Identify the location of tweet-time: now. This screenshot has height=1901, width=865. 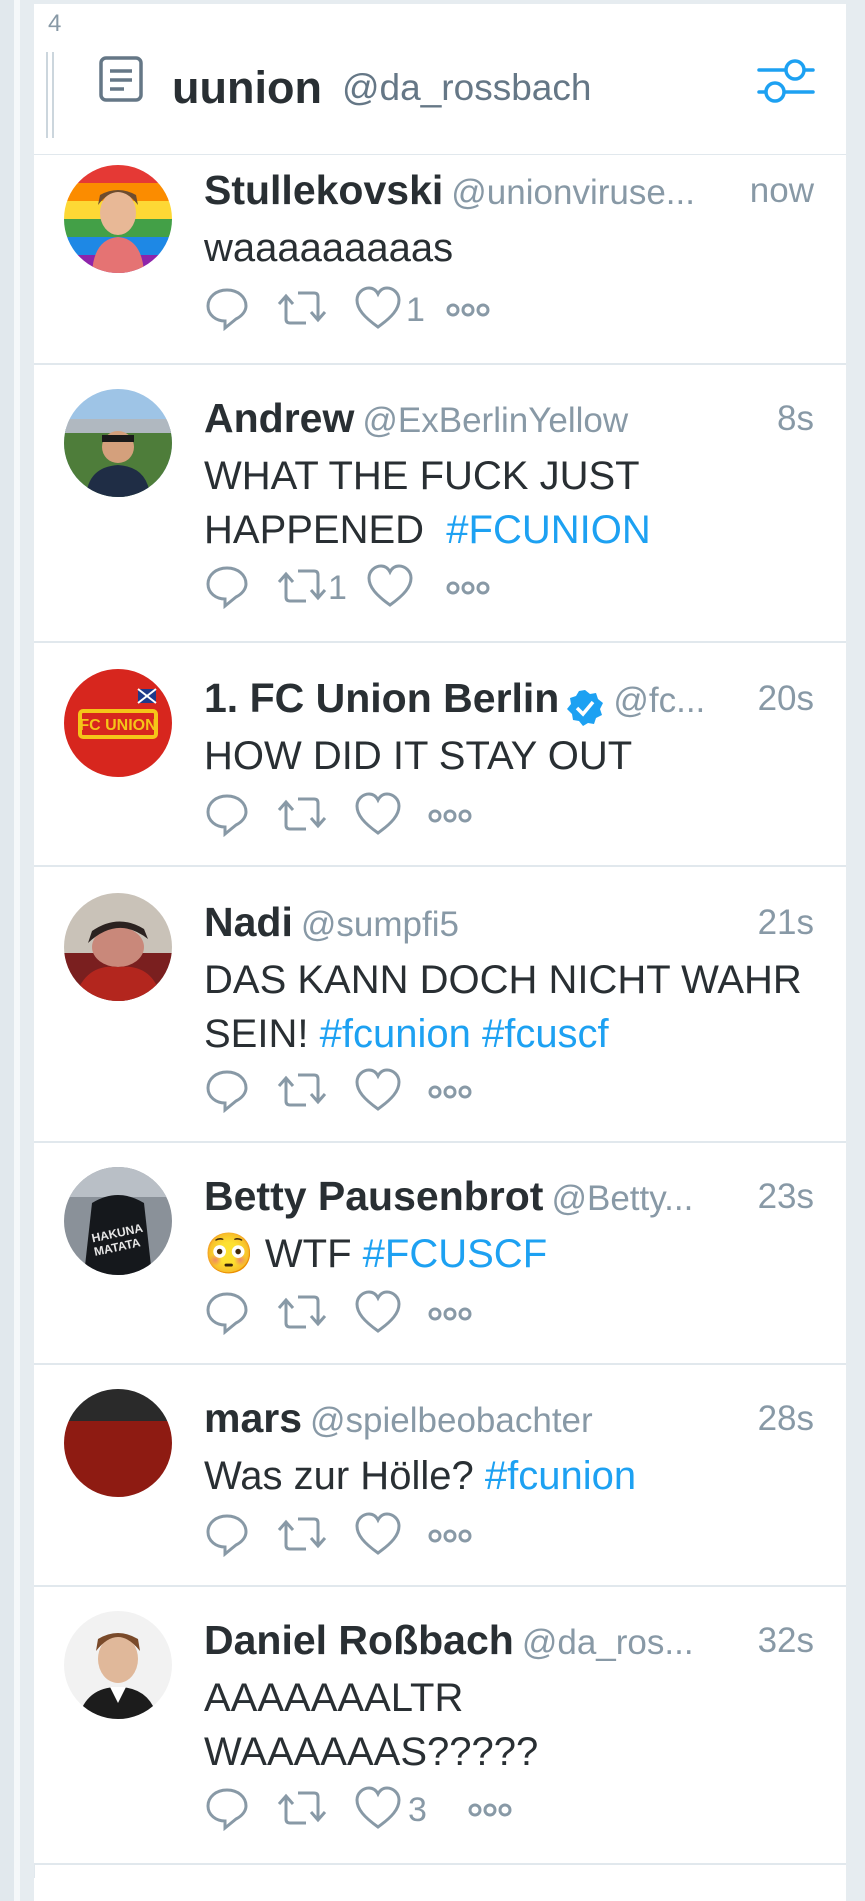
(782, 191).